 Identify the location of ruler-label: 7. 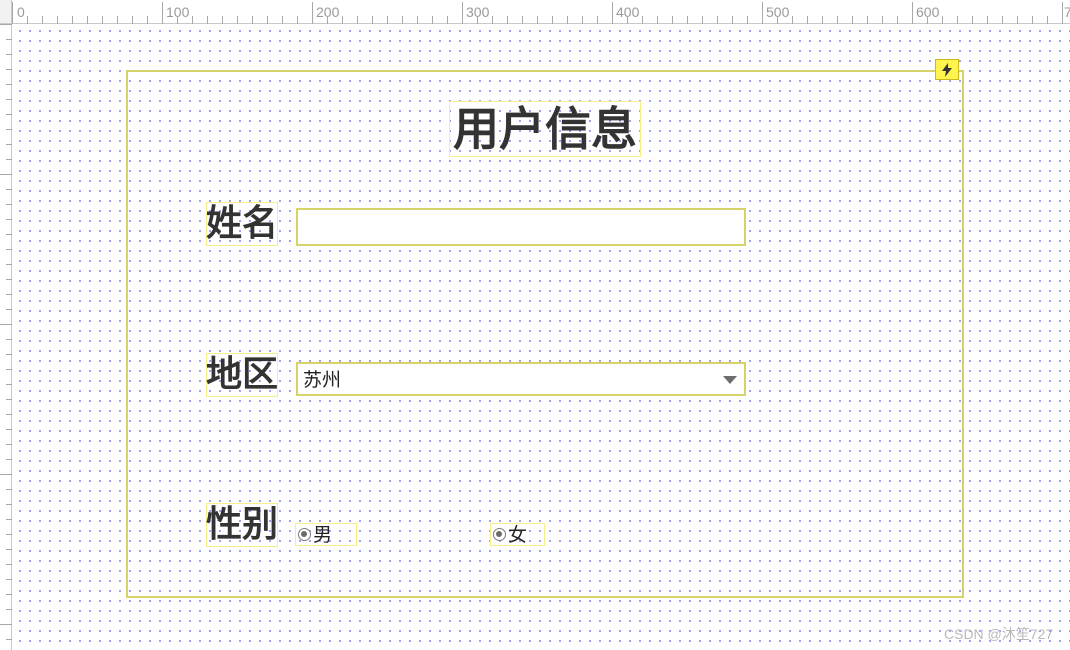
(1067, 12).